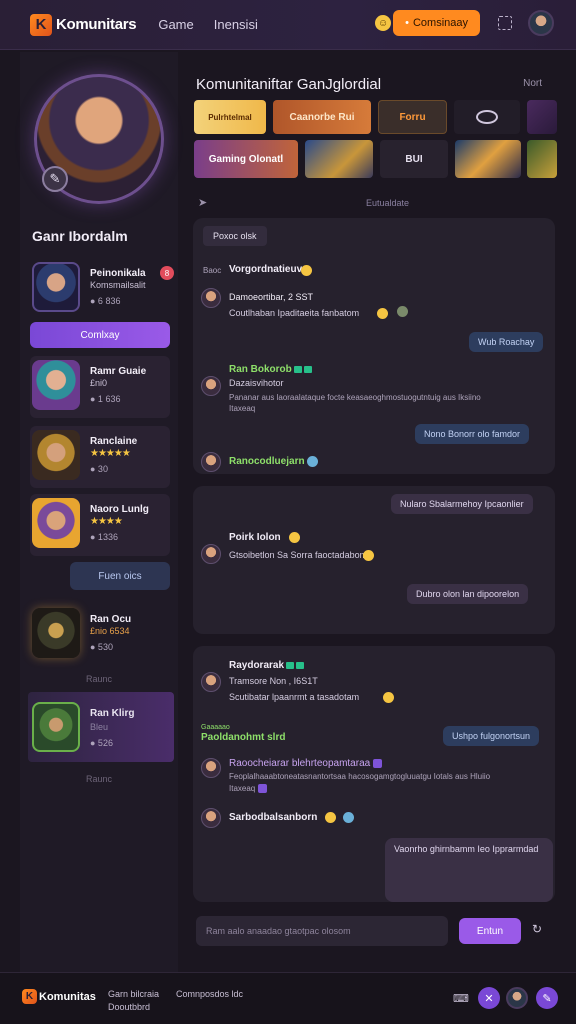  I want to click on friend-meta: ● 30, so click(99, 469).